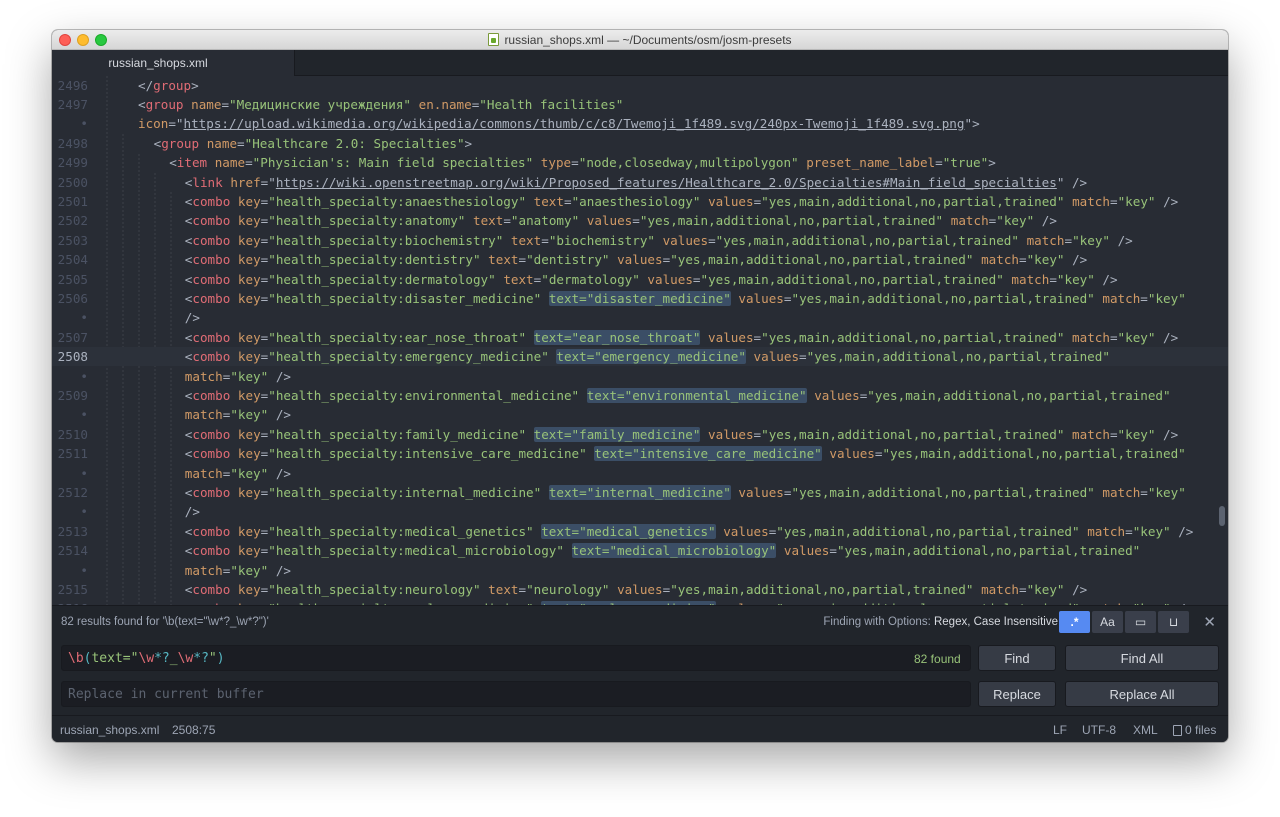 The image size is (1280, 817). I want to click on selection-toggle: ▭, so click(1140, 622).